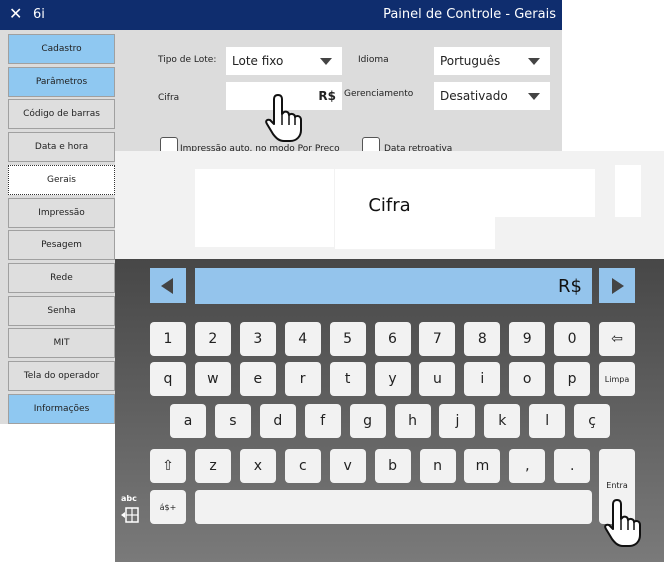 This screenshot has width=664, height=562. Describe the element at coordinates (61, 212) in the screenshot. I see `sidebar-item: Impressão` at that location.